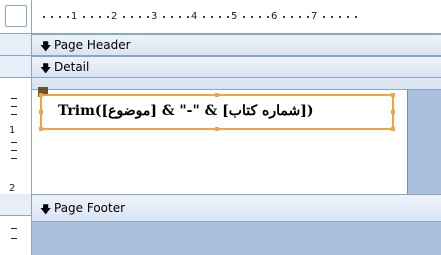 The image size is (441, 255). Describe the element at coordinates (92, 45) in the screenshot. I see `page-header-label: Page Header` at that location.